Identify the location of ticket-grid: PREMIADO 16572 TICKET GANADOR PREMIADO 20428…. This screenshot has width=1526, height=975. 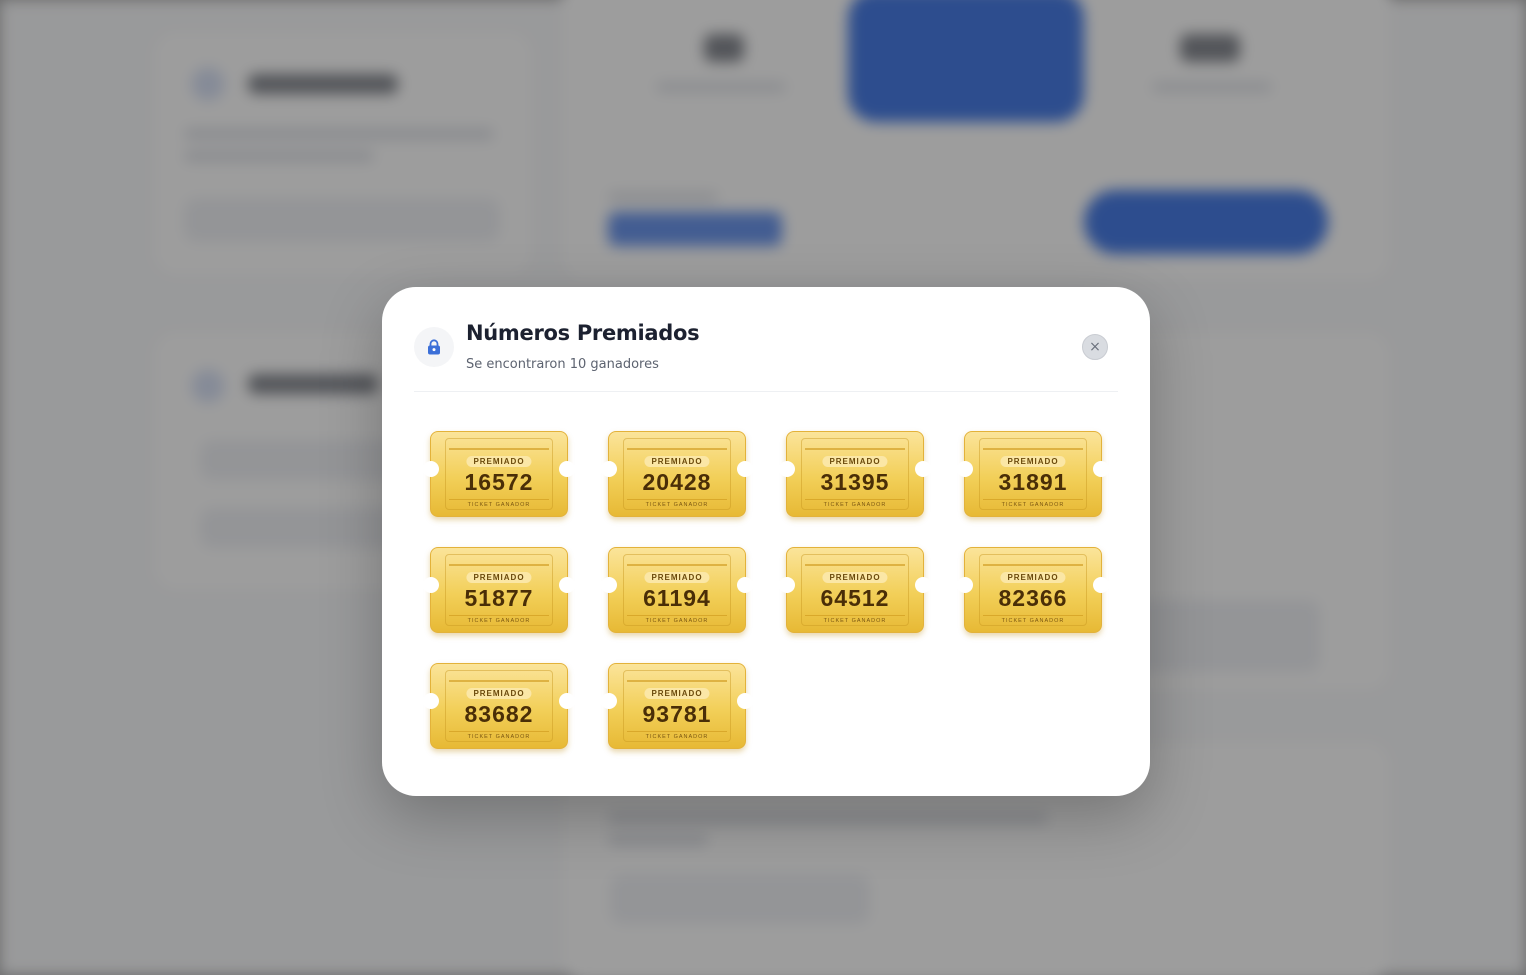
(766, 590).